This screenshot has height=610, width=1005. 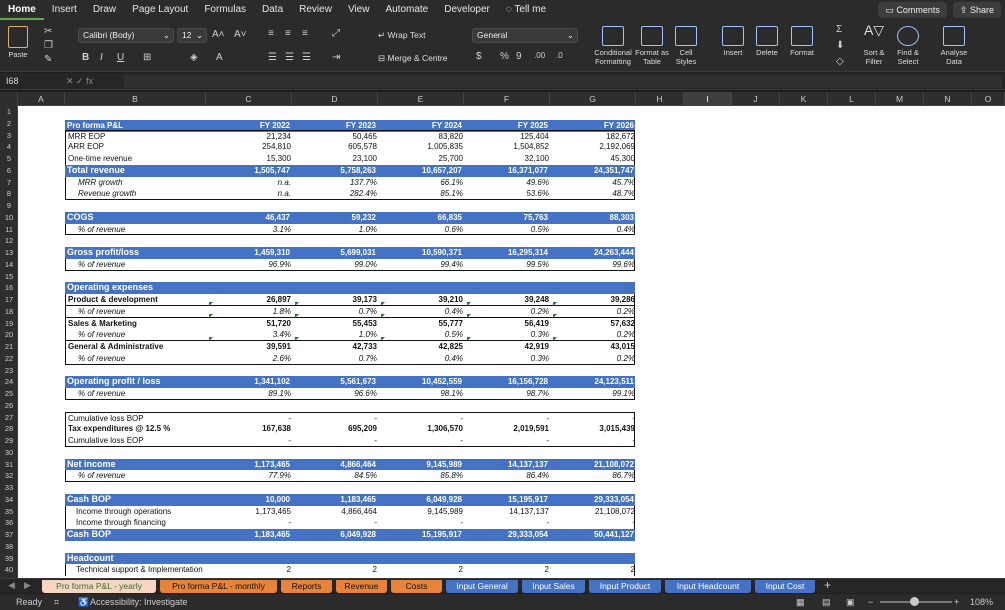 What do you see at coordinates (593, 159) in the screenshot?
I see `value-cell: 45,300` at bounding box center [593, 159].